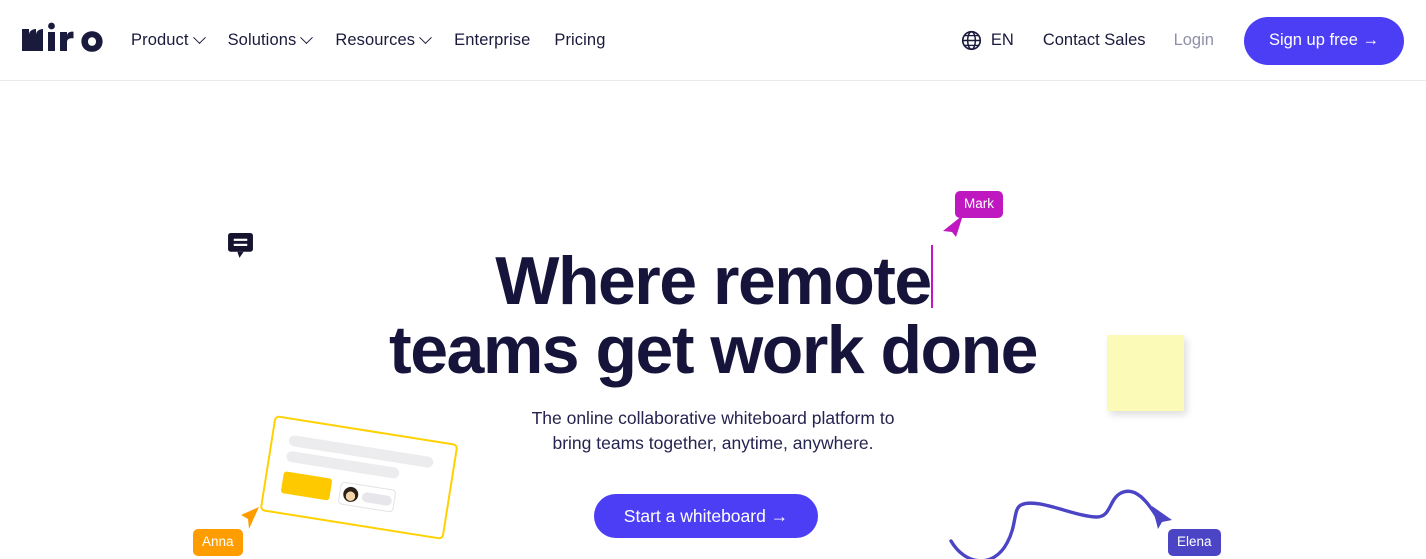  I want to click on nav-item-product: Product, so click(168, 40).